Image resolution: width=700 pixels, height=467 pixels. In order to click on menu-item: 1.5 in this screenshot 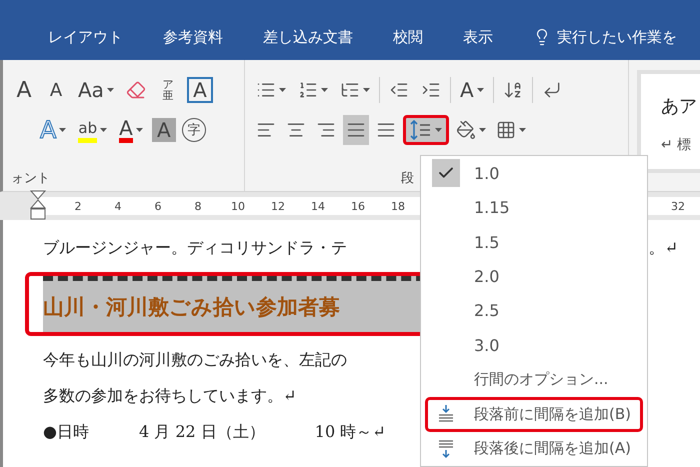, I will do `click(534, 242)`.